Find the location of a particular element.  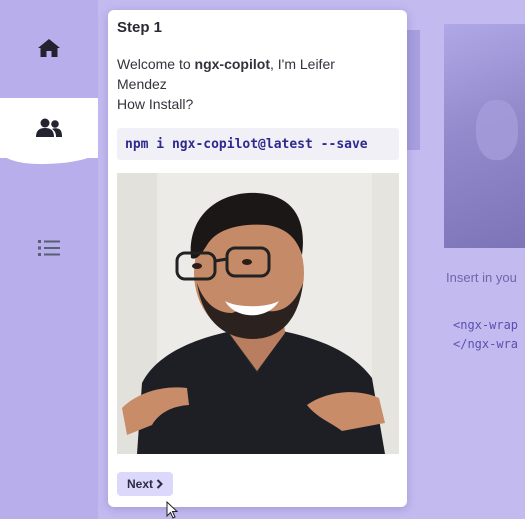

sidebar-item-users is located at coordinates (49, 128).